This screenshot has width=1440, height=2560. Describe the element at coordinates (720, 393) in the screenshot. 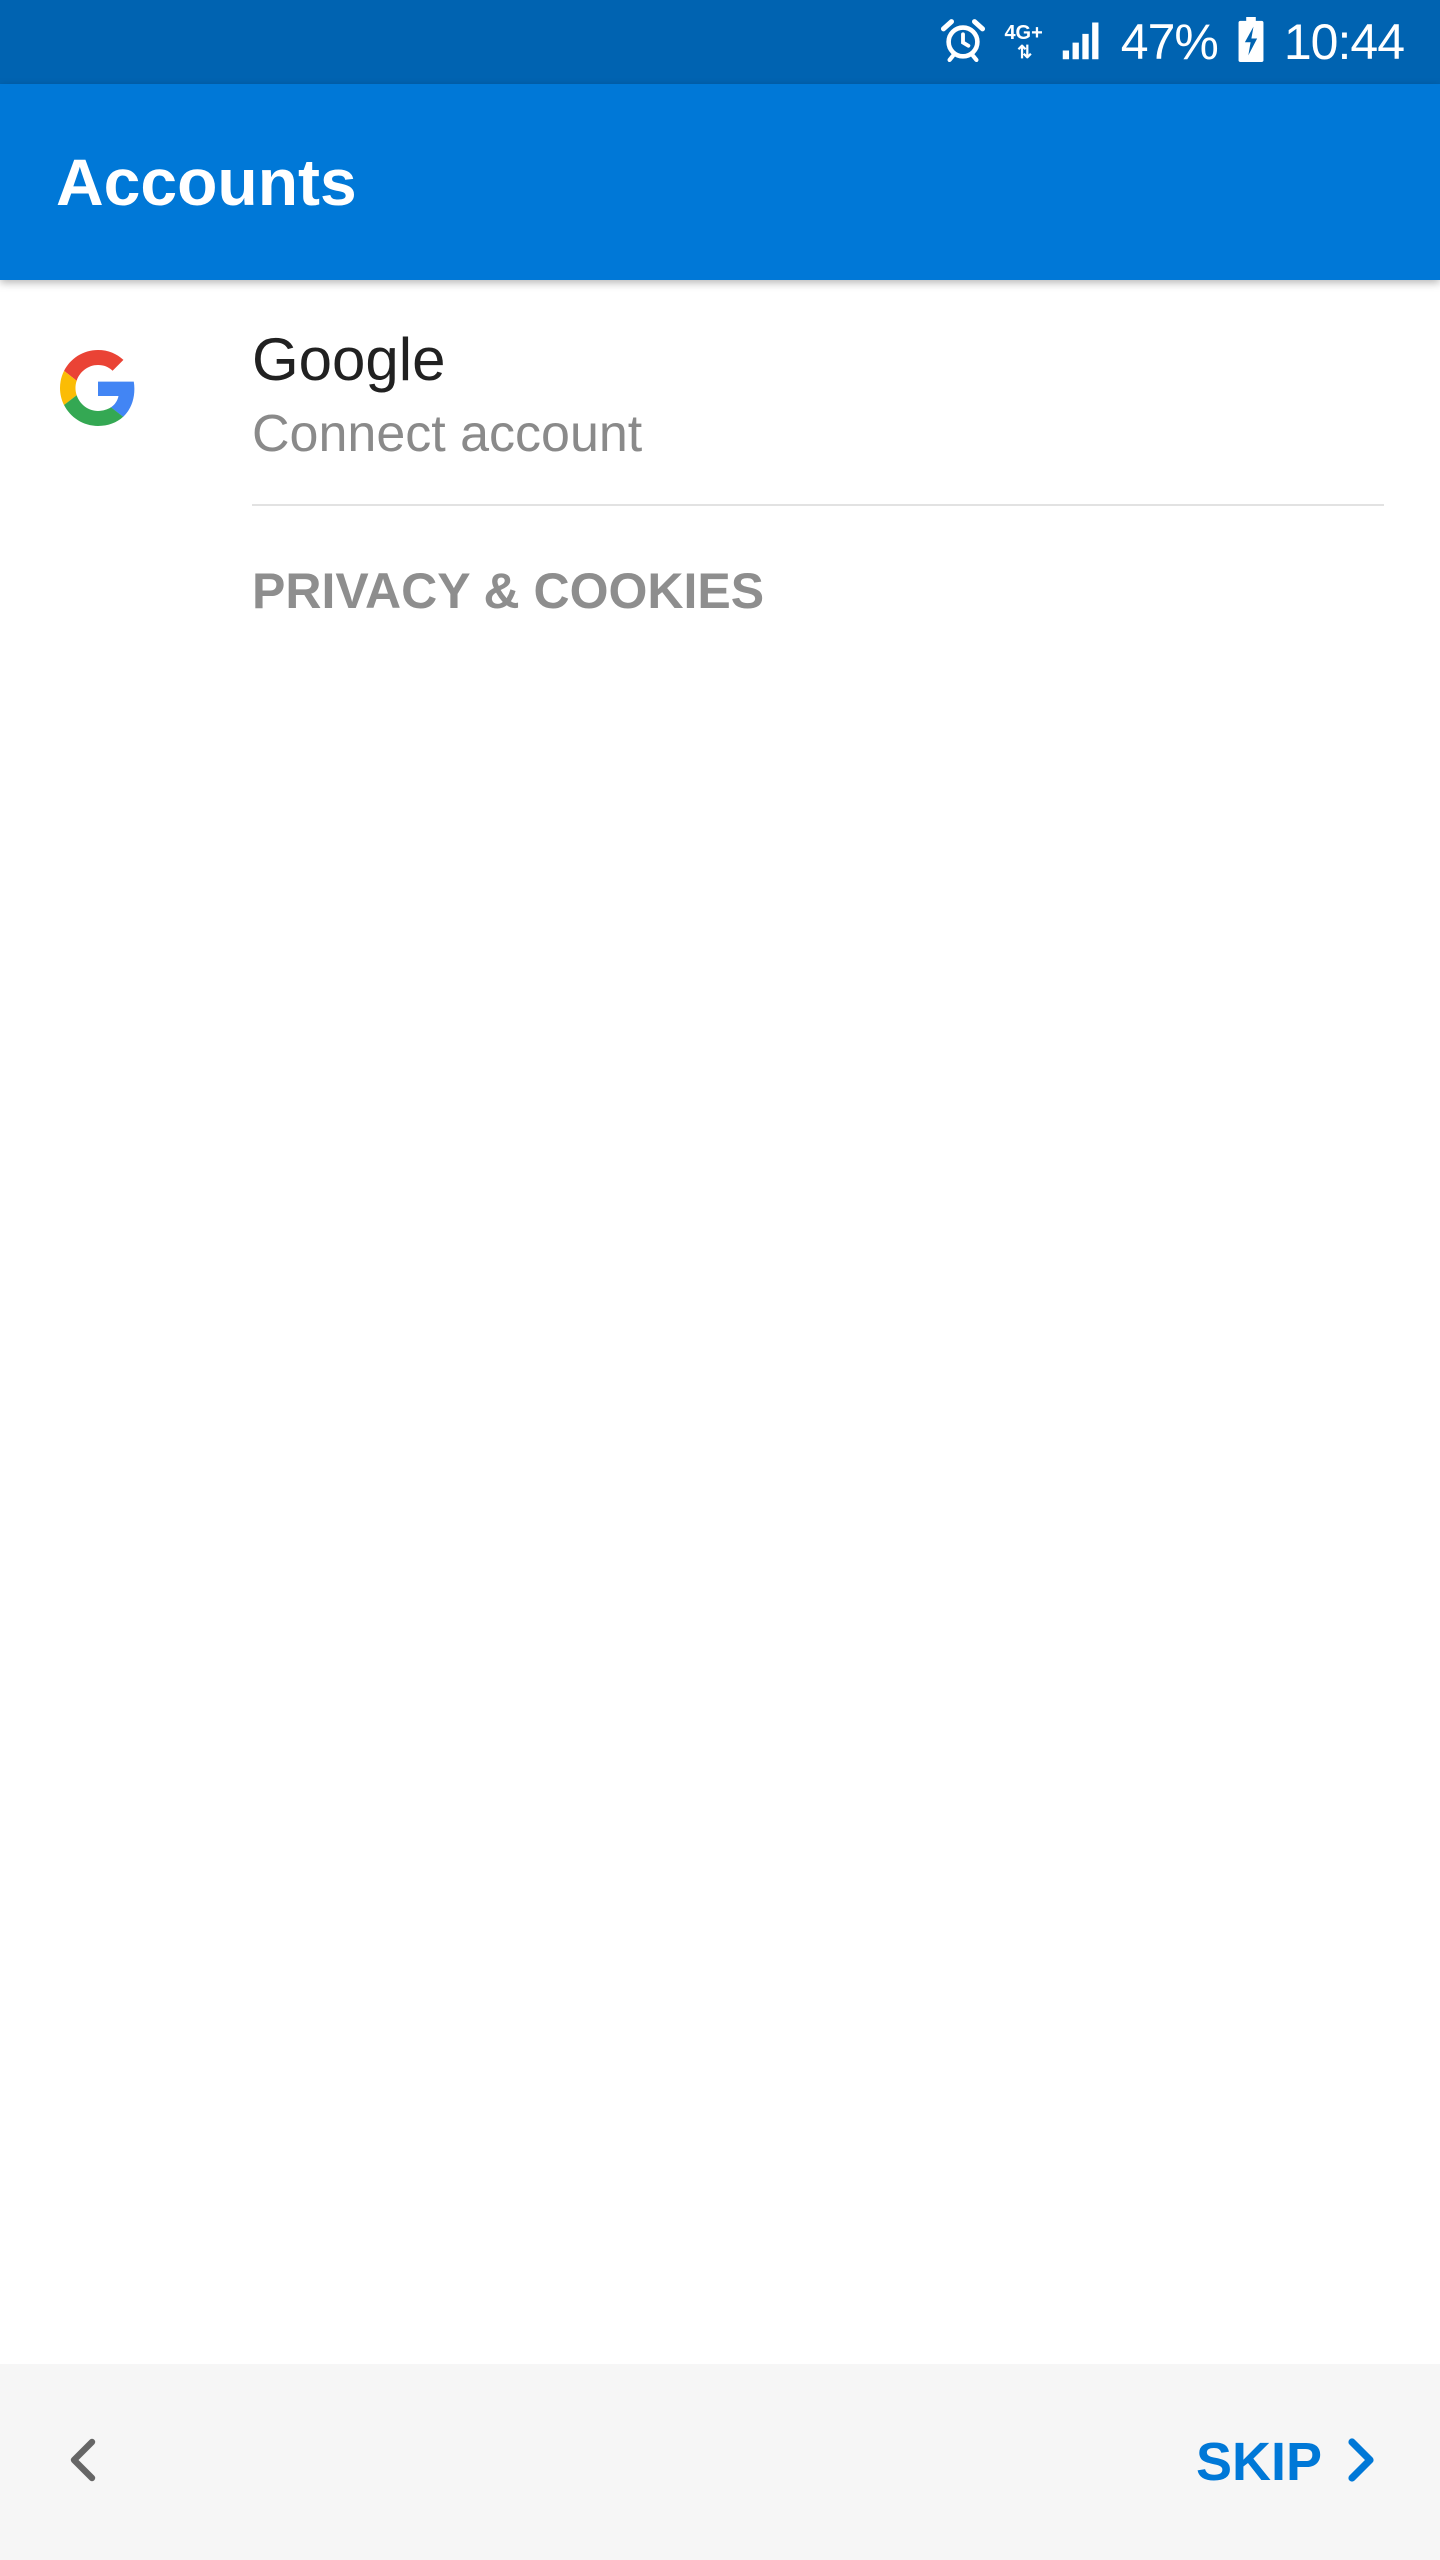

I see `google-account-row: Google Connect account` at that location.